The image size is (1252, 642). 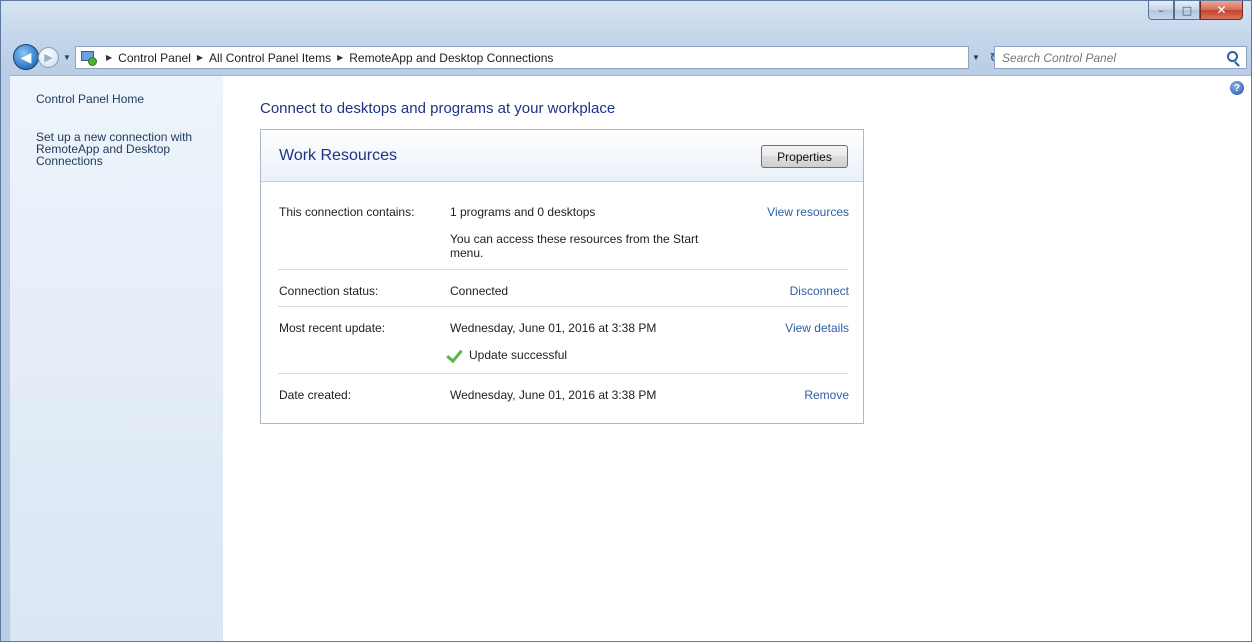 What do you see at coordinates (518, 355) in the screenshot?
I see `update-status-text: Update successful` at bounding box center [518, 355].